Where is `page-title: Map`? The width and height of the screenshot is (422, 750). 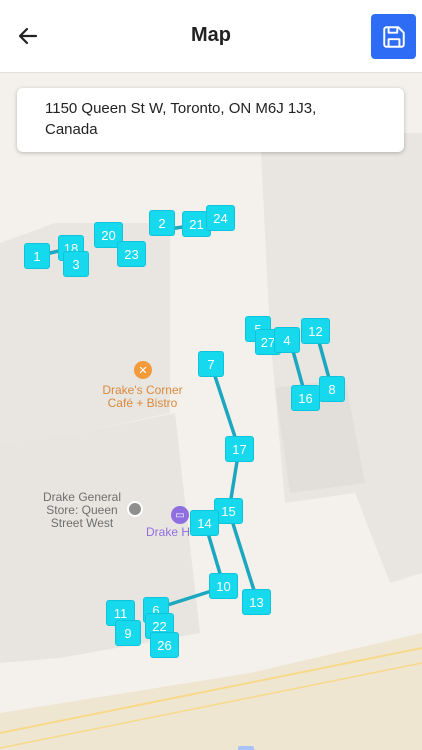
page-title: Map is located at coordinates (211, 35).